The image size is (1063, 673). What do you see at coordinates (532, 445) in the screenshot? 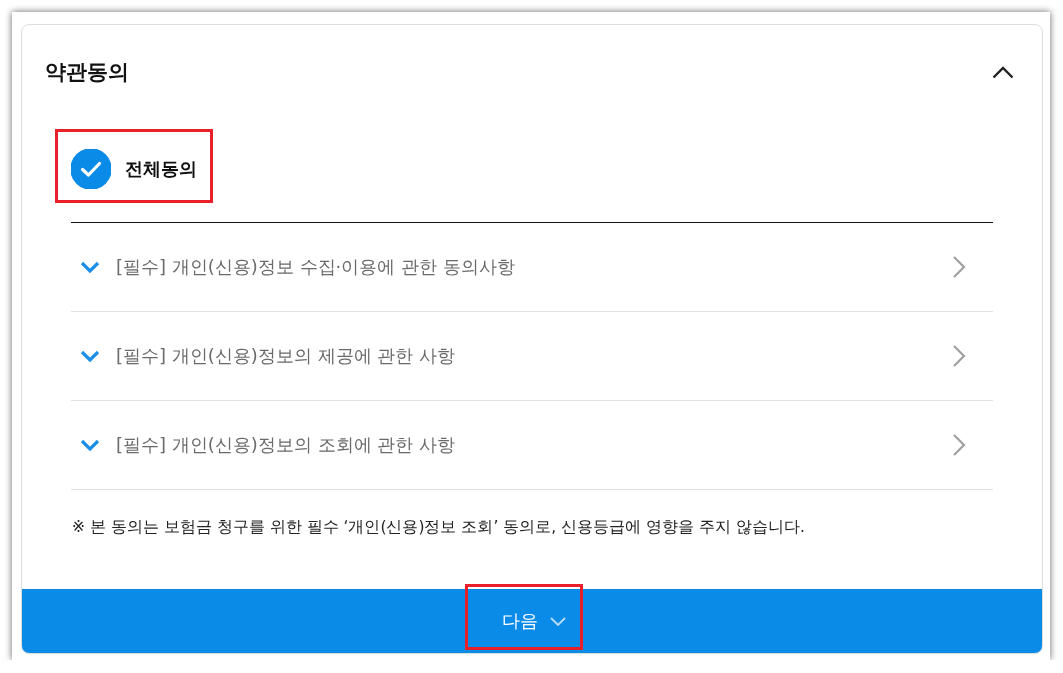
I see `terms-item: [필수] 개인(신용)정보의 조회에 관한 사항` at bounding box center [532, 445].